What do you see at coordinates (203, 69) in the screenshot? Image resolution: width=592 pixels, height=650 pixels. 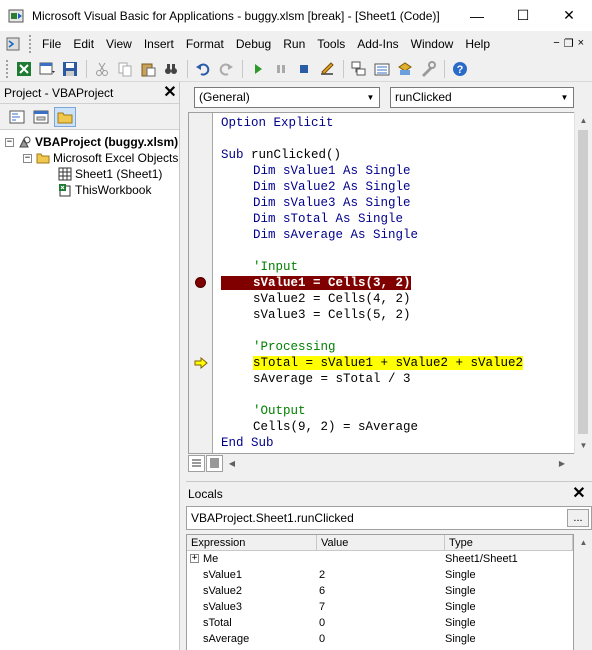 I see `undo-icon` at bounding box center [203, 69].